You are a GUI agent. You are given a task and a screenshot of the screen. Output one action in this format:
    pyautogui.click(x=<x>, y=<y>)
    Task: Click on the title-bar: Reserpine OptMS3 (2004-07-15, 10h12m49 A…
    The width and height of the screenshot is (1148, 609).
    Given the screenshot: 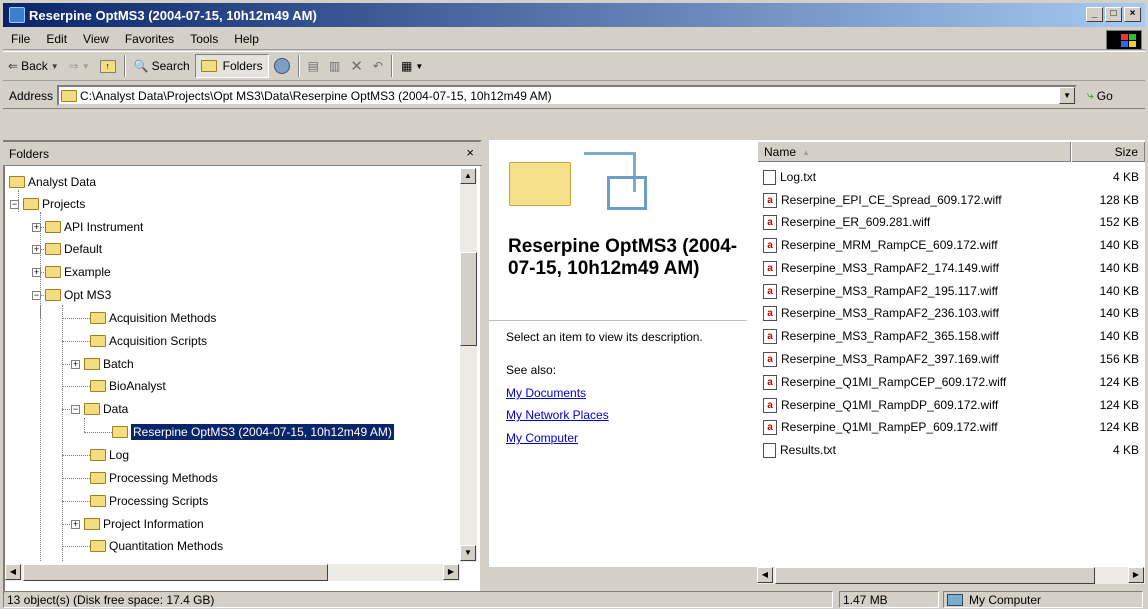 What is the action you would take?
    pyautogui.click(x=574, y=15)
    